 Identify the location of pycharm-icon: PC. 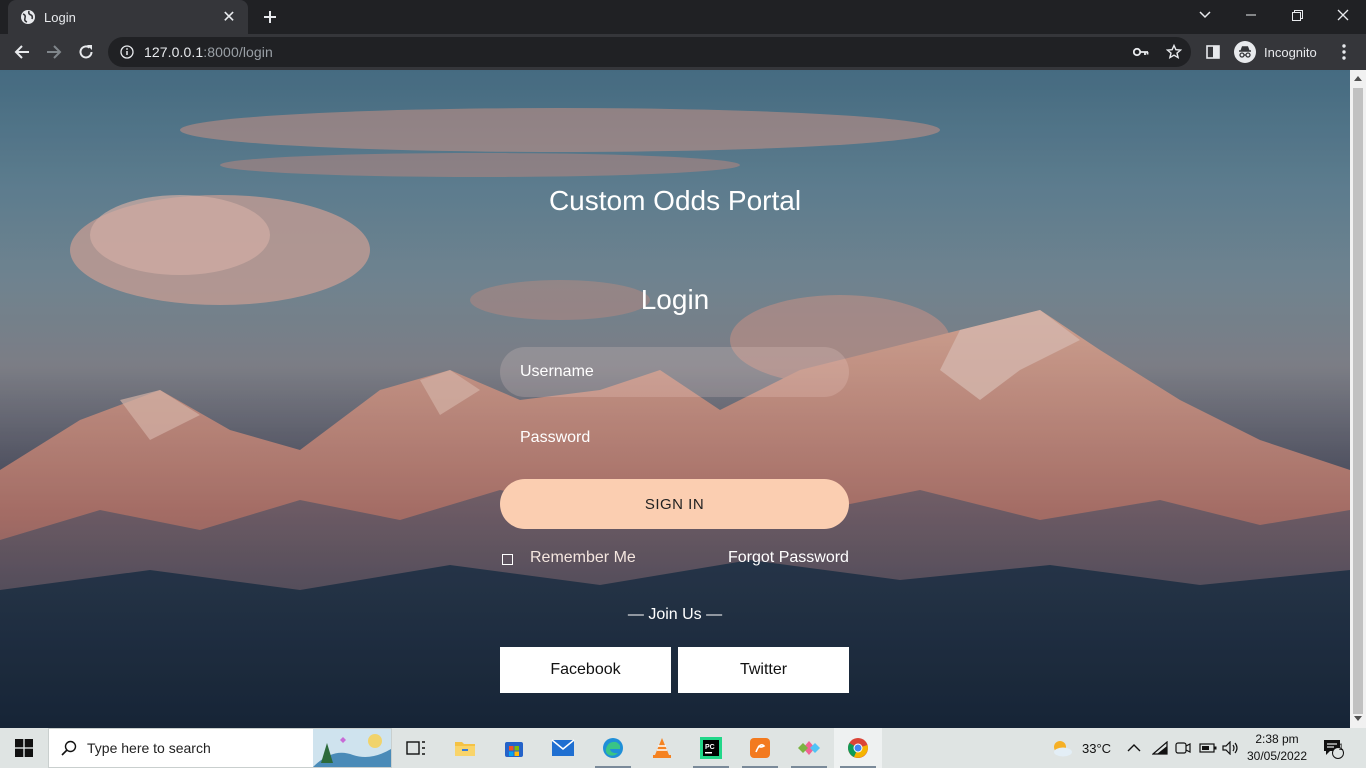
(711, 748).